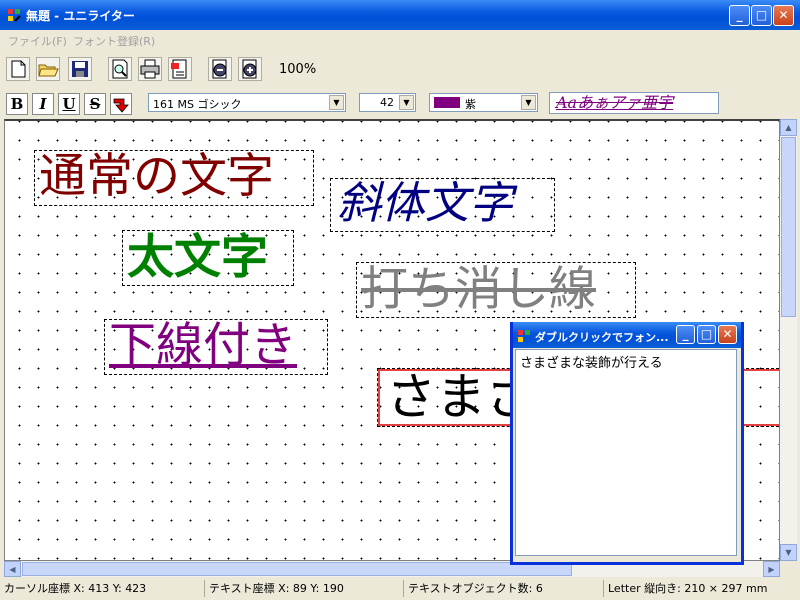  What do you see at coordinates (95, 104) in the screenshot?
I see `strikethrough-button: S` at bounding box center [95, 104].